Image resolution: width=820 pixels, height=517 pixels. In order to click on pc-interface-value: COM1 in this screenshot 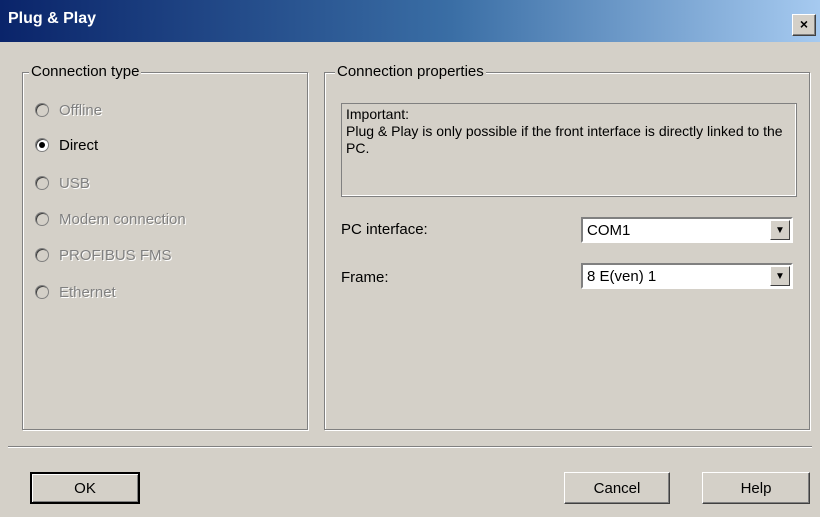, I will do `click(609, 230)`.